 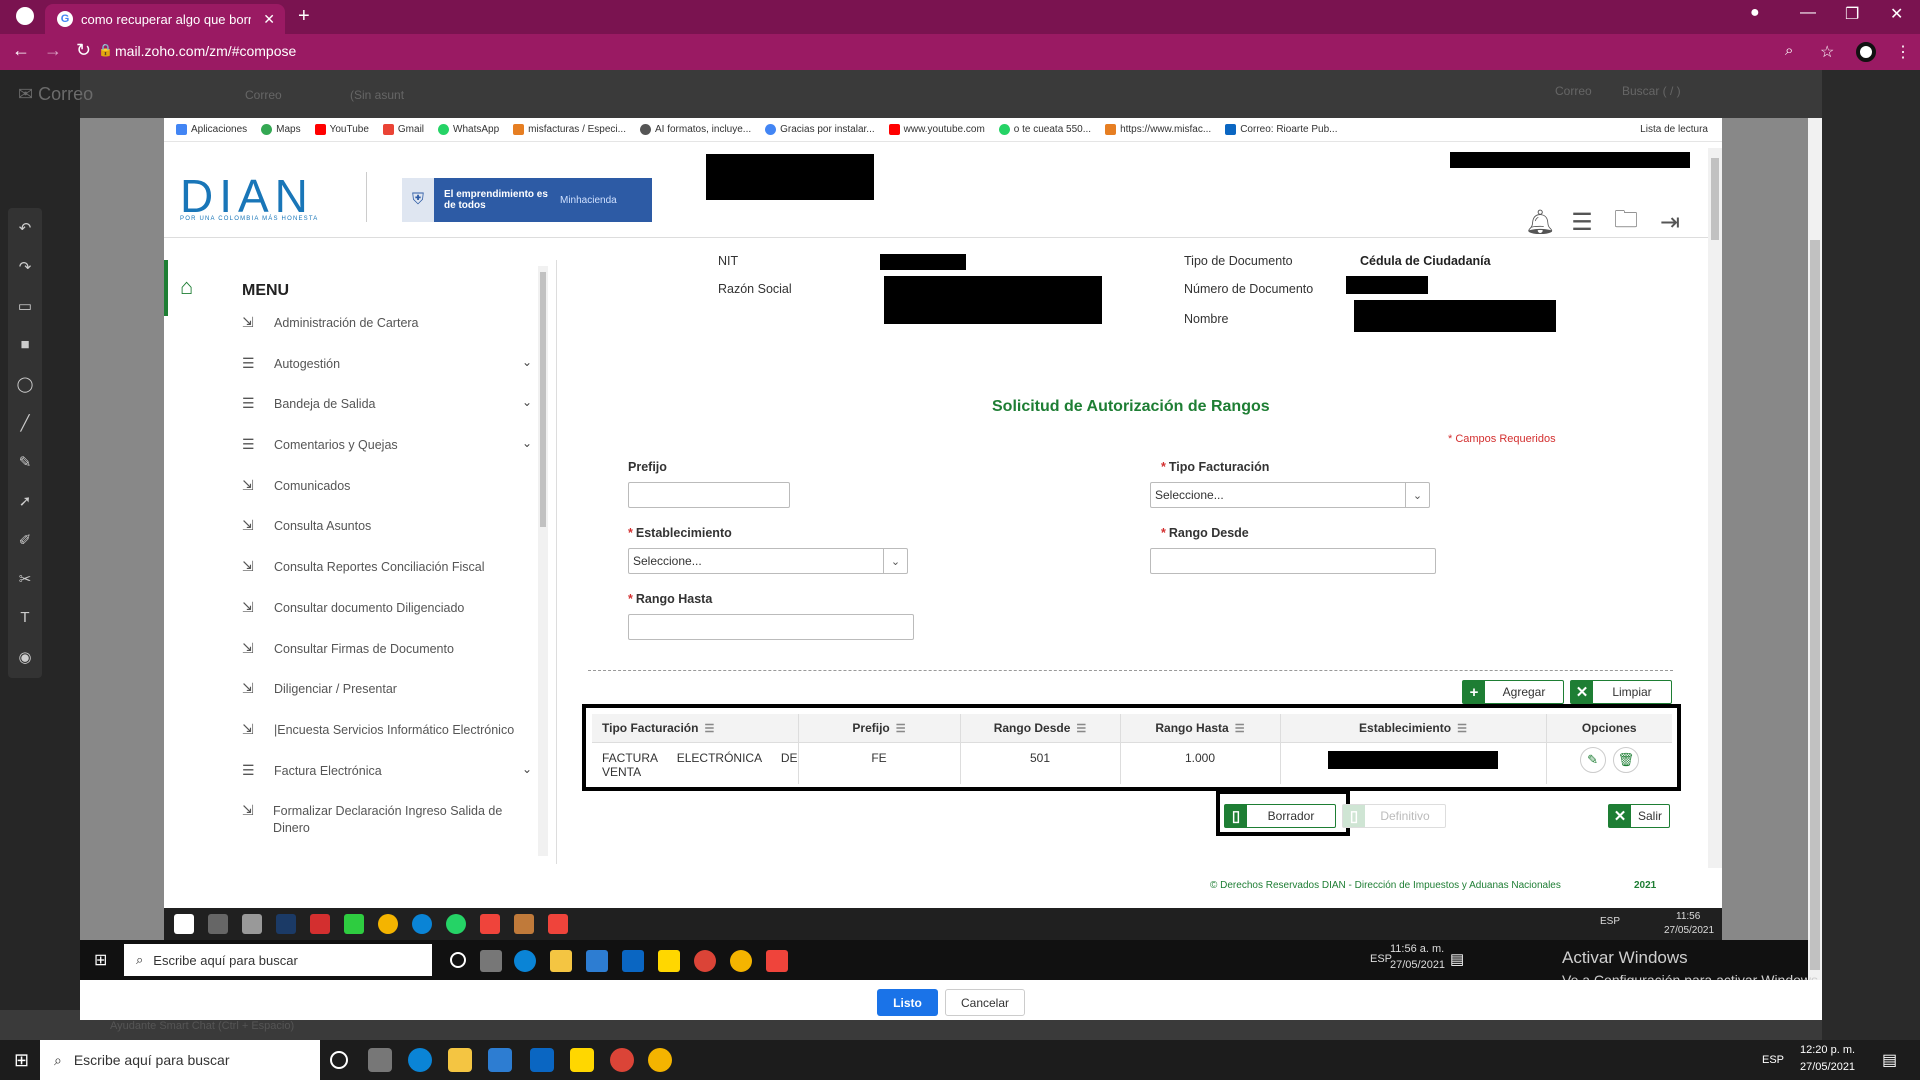 What do you see at coordinates (1394, 816) in the screenshot?
I see `final-button: ▯ Definitivo` at bounding box center [1394, 816].